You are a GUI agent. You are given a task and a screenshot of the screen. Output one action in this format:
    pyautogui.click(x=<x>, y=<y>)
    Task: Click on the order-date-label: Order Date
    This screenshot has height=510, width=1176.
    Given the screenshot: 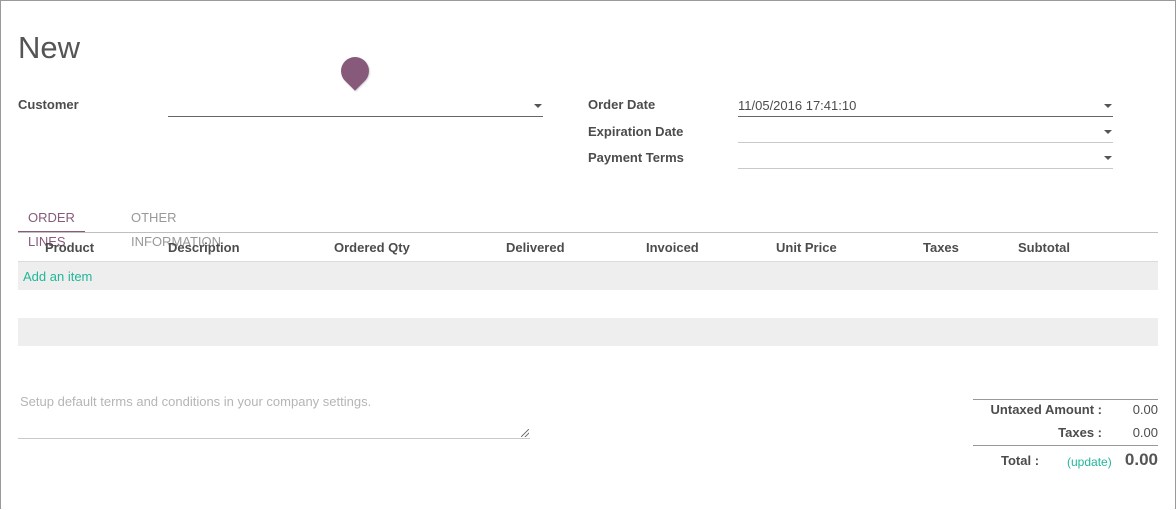 What is the action you would take?
    pyautogui.click(x=622, y=104)
    